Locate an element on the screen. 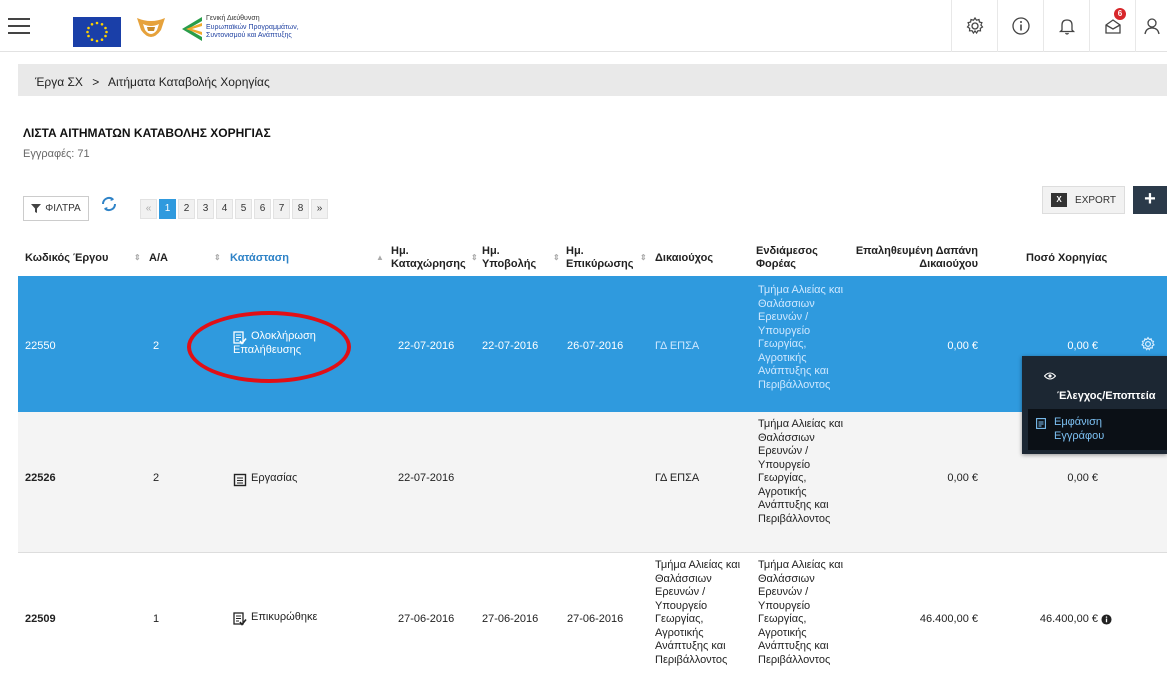 This screenshot has width=1167, height=693. cell-submission: 22-07-2016 is located at coordinates (510, 346).